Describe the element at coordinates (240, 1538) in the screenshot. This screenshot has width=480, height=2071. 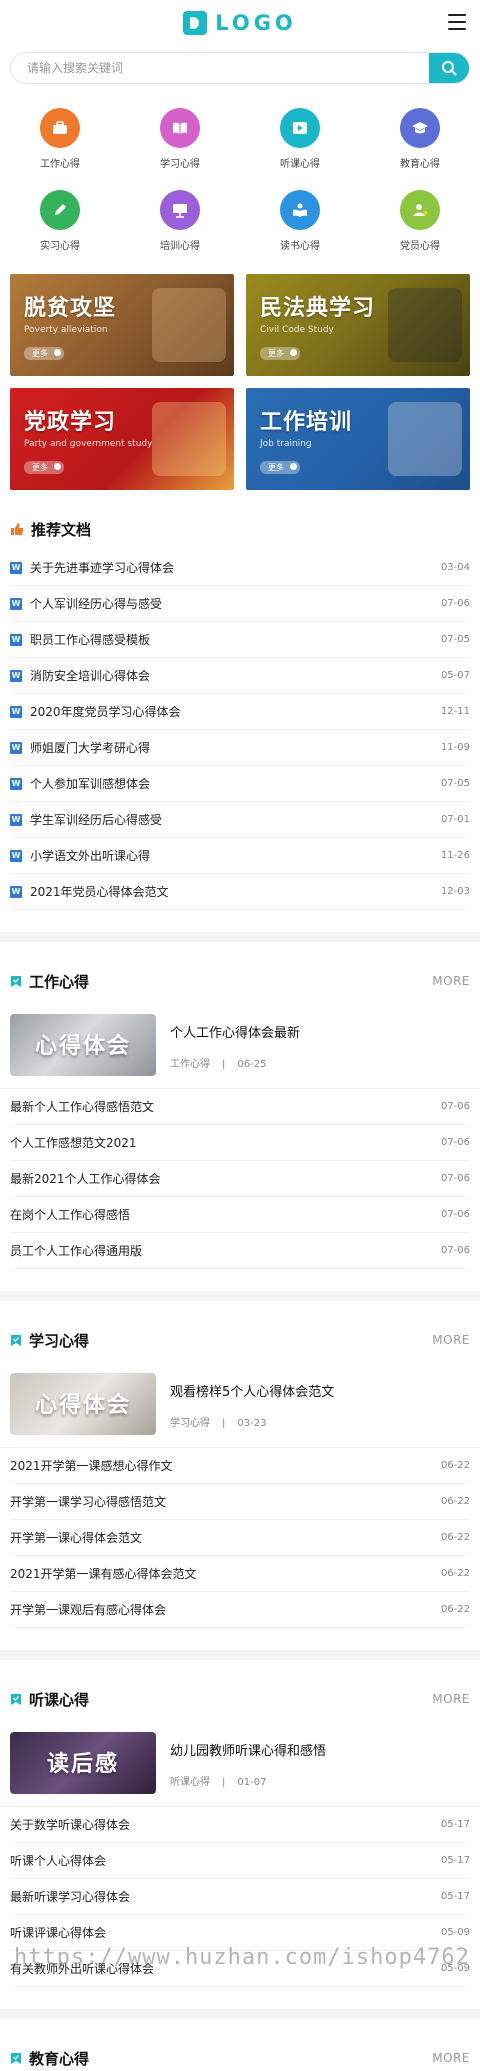
I see `list-item: 开学第一课心得体会范文 06-22` at that location.